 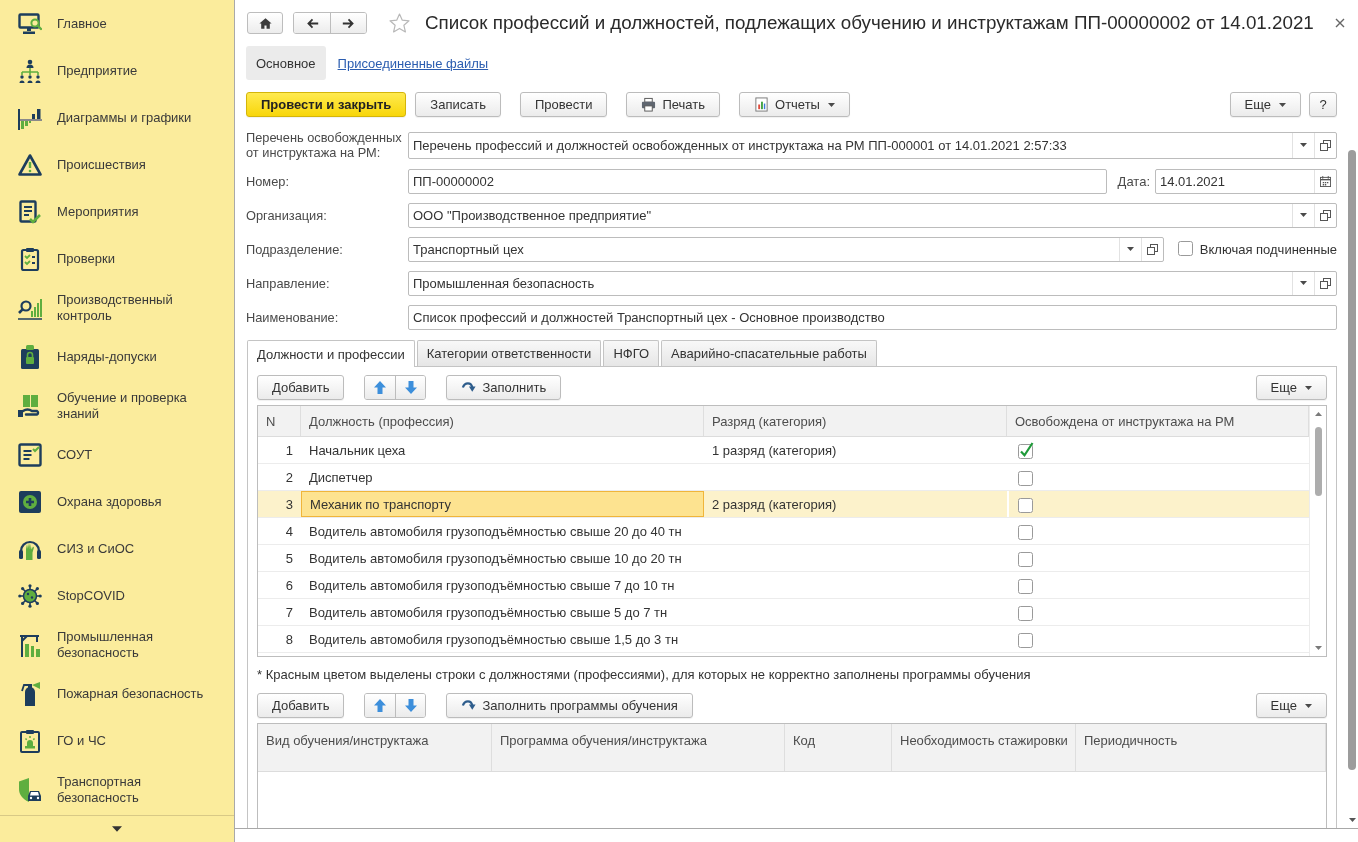 I want to click on monitor-magnifier-icon, so click(x=30, y=23).